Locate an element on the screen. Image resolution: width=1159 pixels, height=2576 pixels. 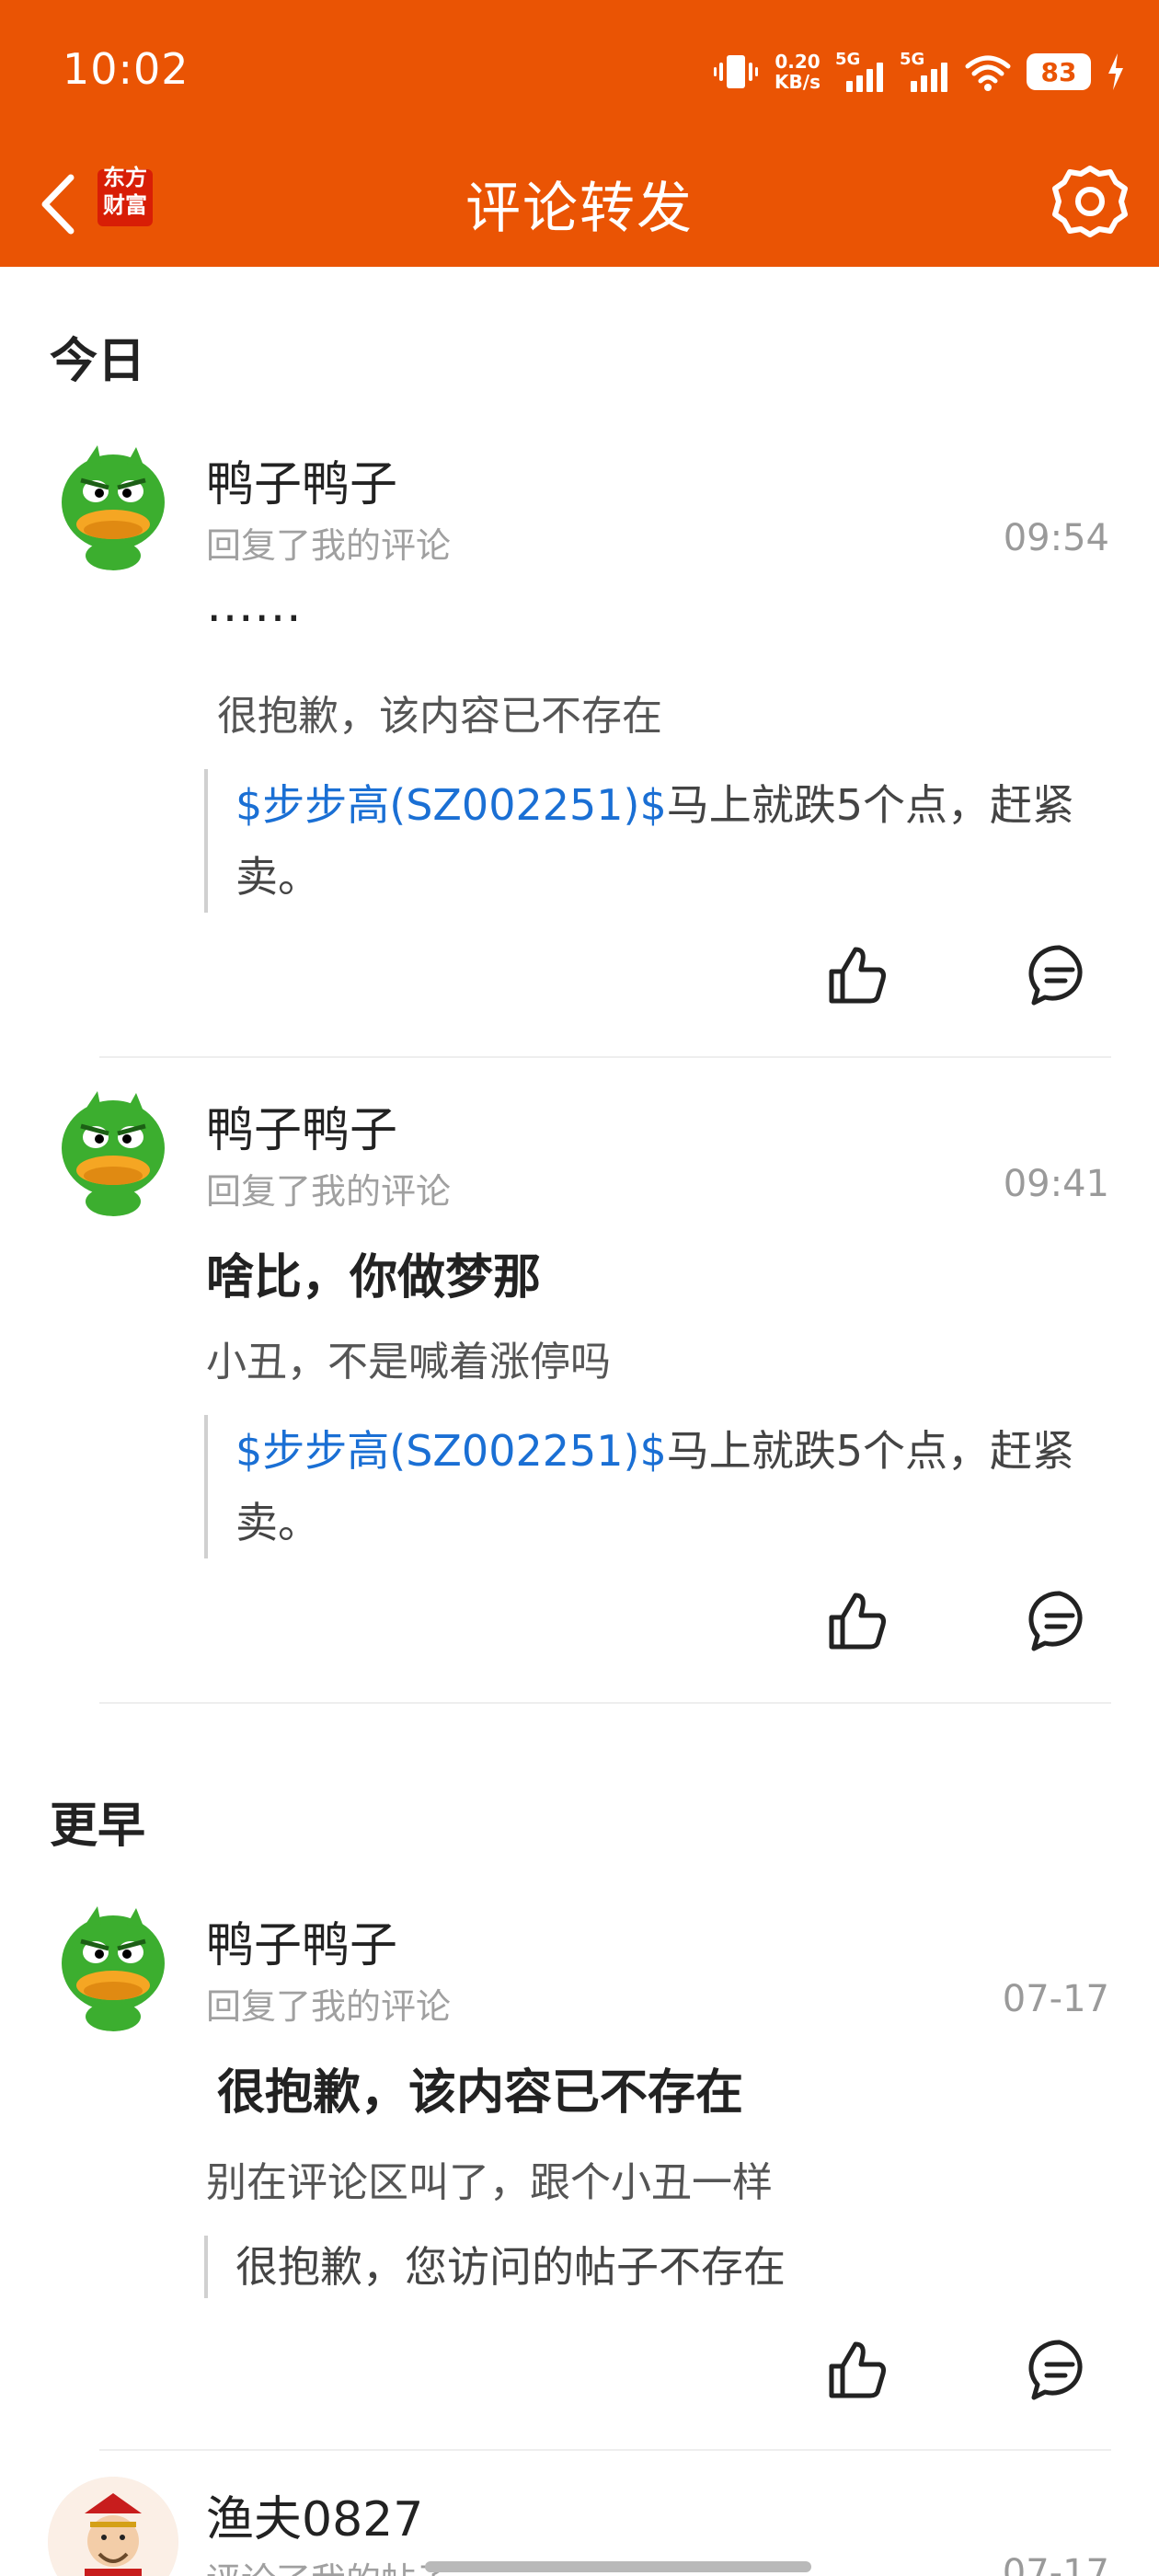
network-speed-value: 0.20 is located at coordinates (797, 62).